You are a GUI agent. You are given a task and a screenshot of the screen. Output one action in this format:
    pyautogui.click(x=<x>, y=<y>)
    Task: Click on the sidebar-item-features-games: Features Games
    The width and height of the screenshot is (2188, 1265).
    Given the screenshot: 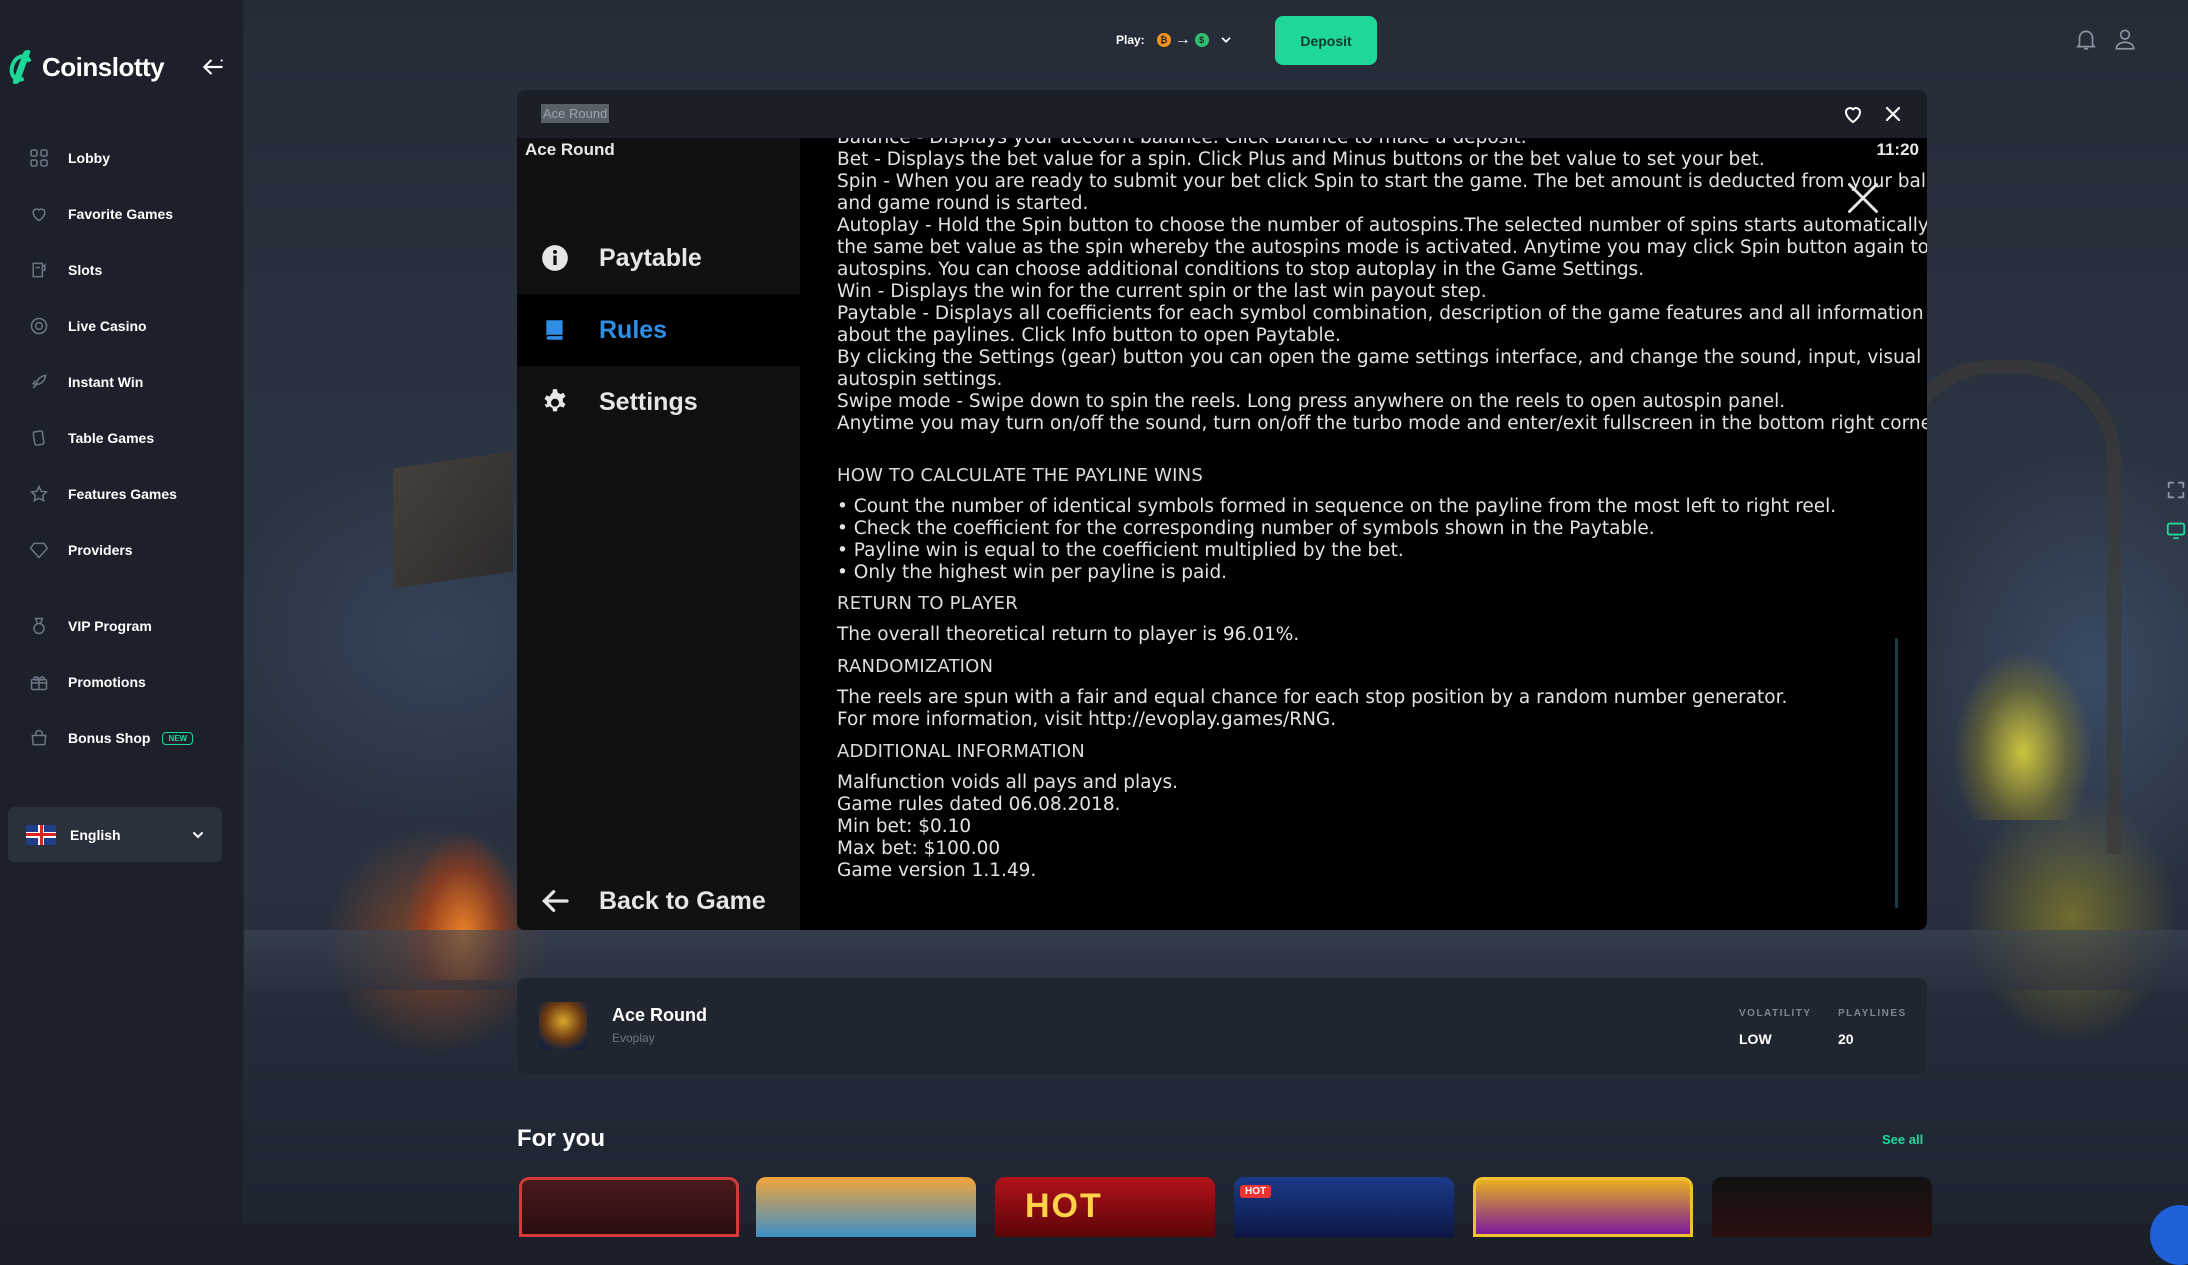 What is the action you would take?
    pyautogui.click(x=102, y=494)
    